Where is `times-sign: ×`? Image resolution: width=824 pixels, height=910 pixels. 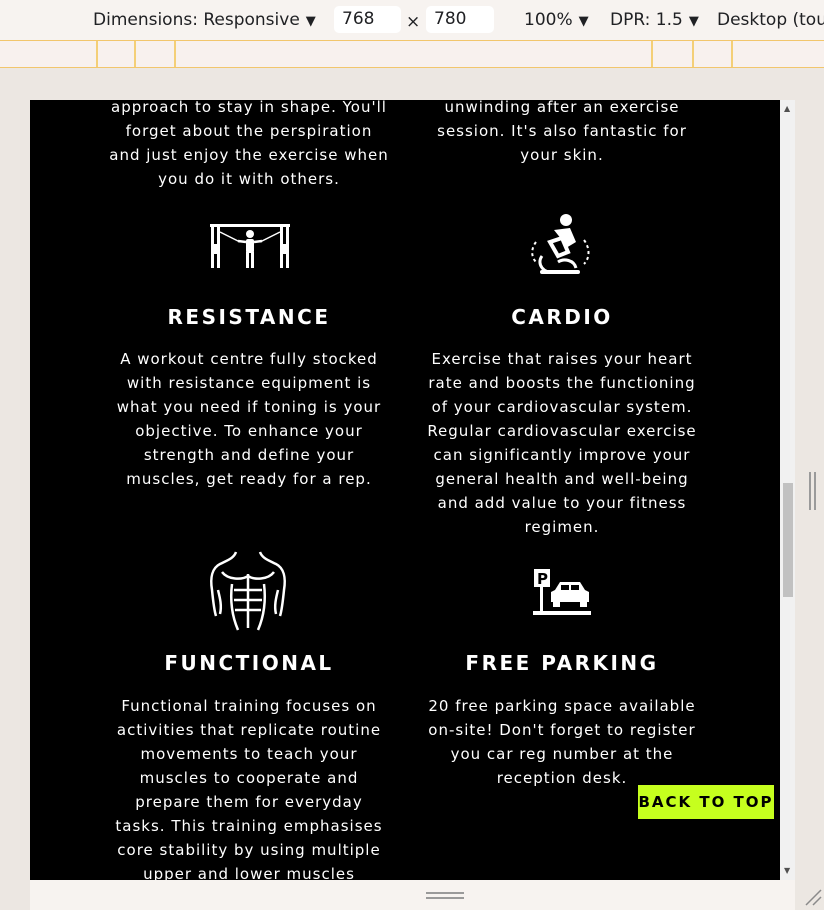 times-sign: × is located at coordinates (413, 22).